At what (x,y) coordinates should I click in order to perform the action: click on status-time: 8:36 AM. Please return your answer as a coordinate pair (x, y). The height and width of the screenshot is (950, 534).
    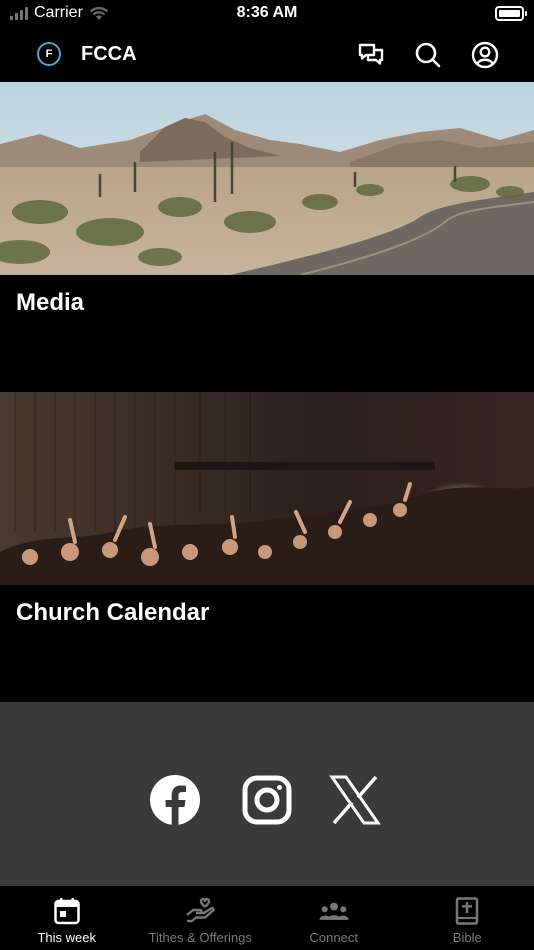
    Looking at the image, I should click on (267, 12).